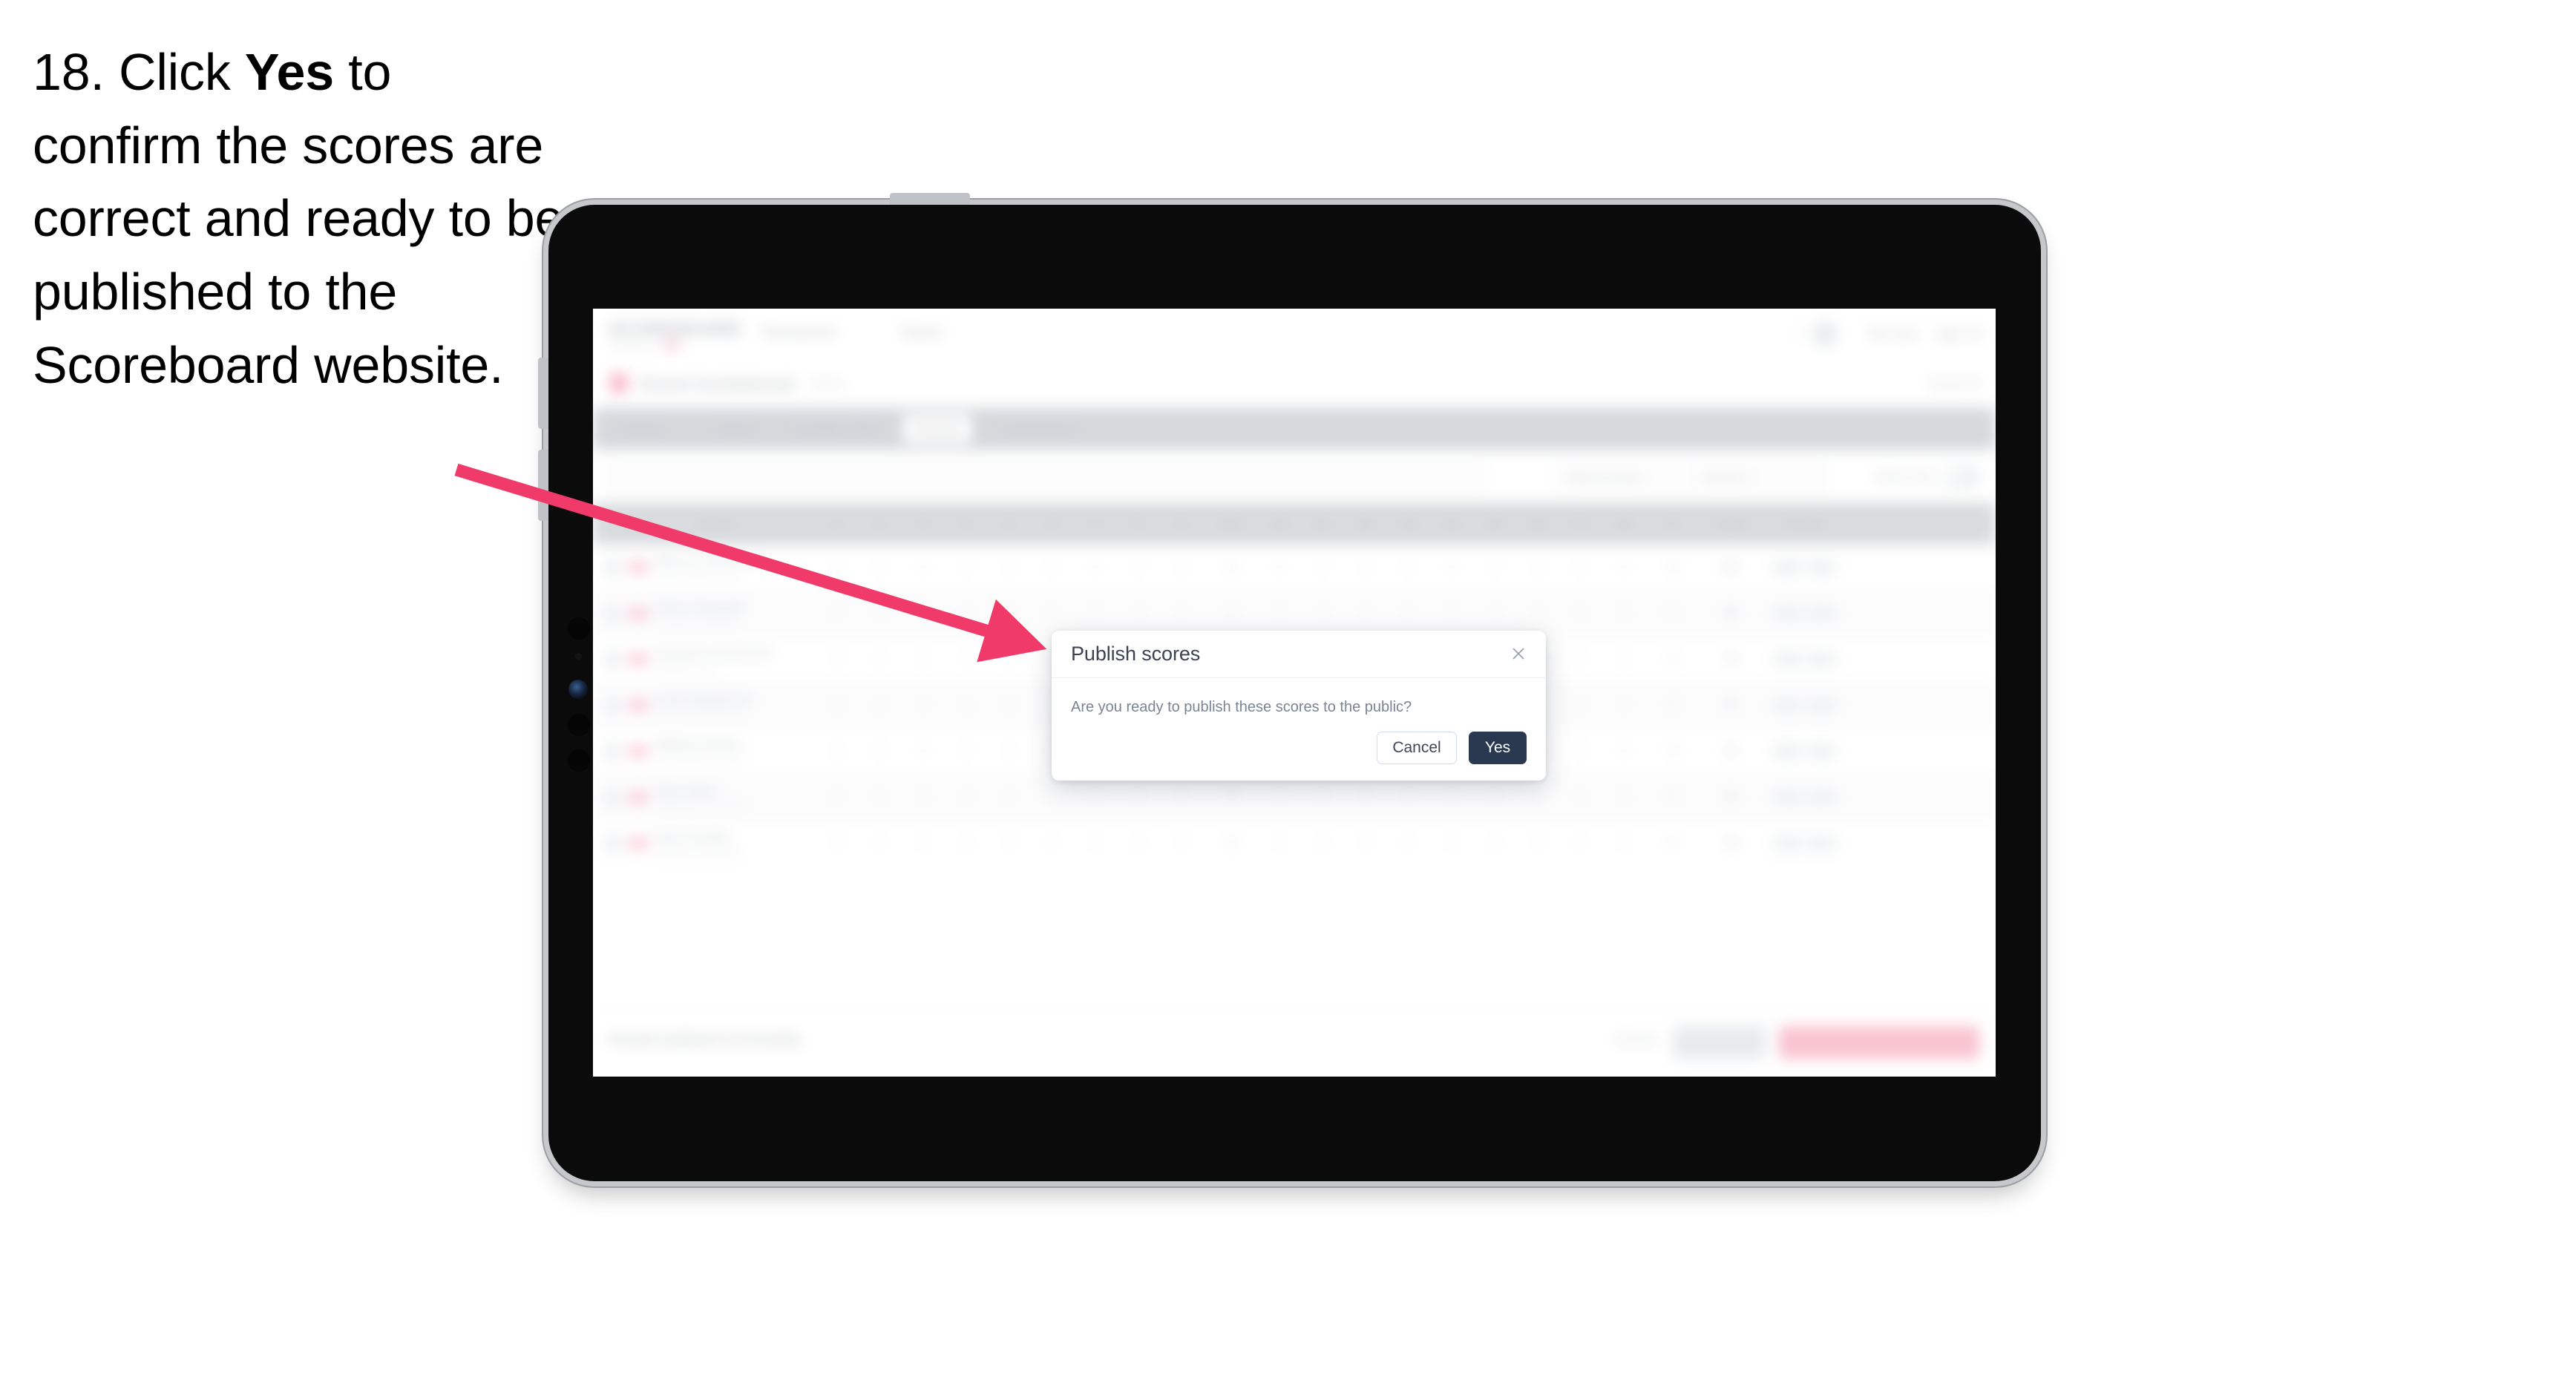 This screenshot has width=2576, height=1386. What do you see at coordinates (921, 333) in the screenshot?
I see `header-nav-teams: Teams` at bounding box center [921, 333].